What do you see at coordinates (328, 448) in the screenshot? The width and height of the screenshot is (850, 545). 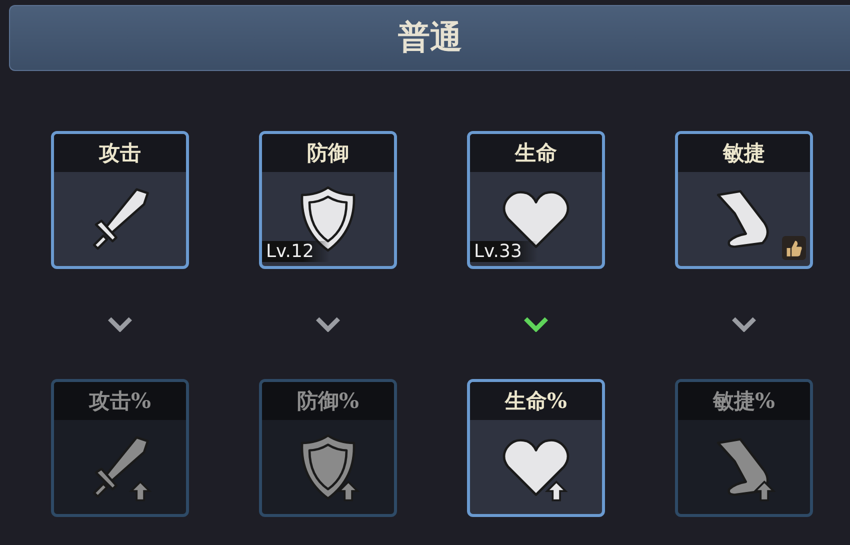 I see `skill-card: 防御%` at bounding box center [328, 448].